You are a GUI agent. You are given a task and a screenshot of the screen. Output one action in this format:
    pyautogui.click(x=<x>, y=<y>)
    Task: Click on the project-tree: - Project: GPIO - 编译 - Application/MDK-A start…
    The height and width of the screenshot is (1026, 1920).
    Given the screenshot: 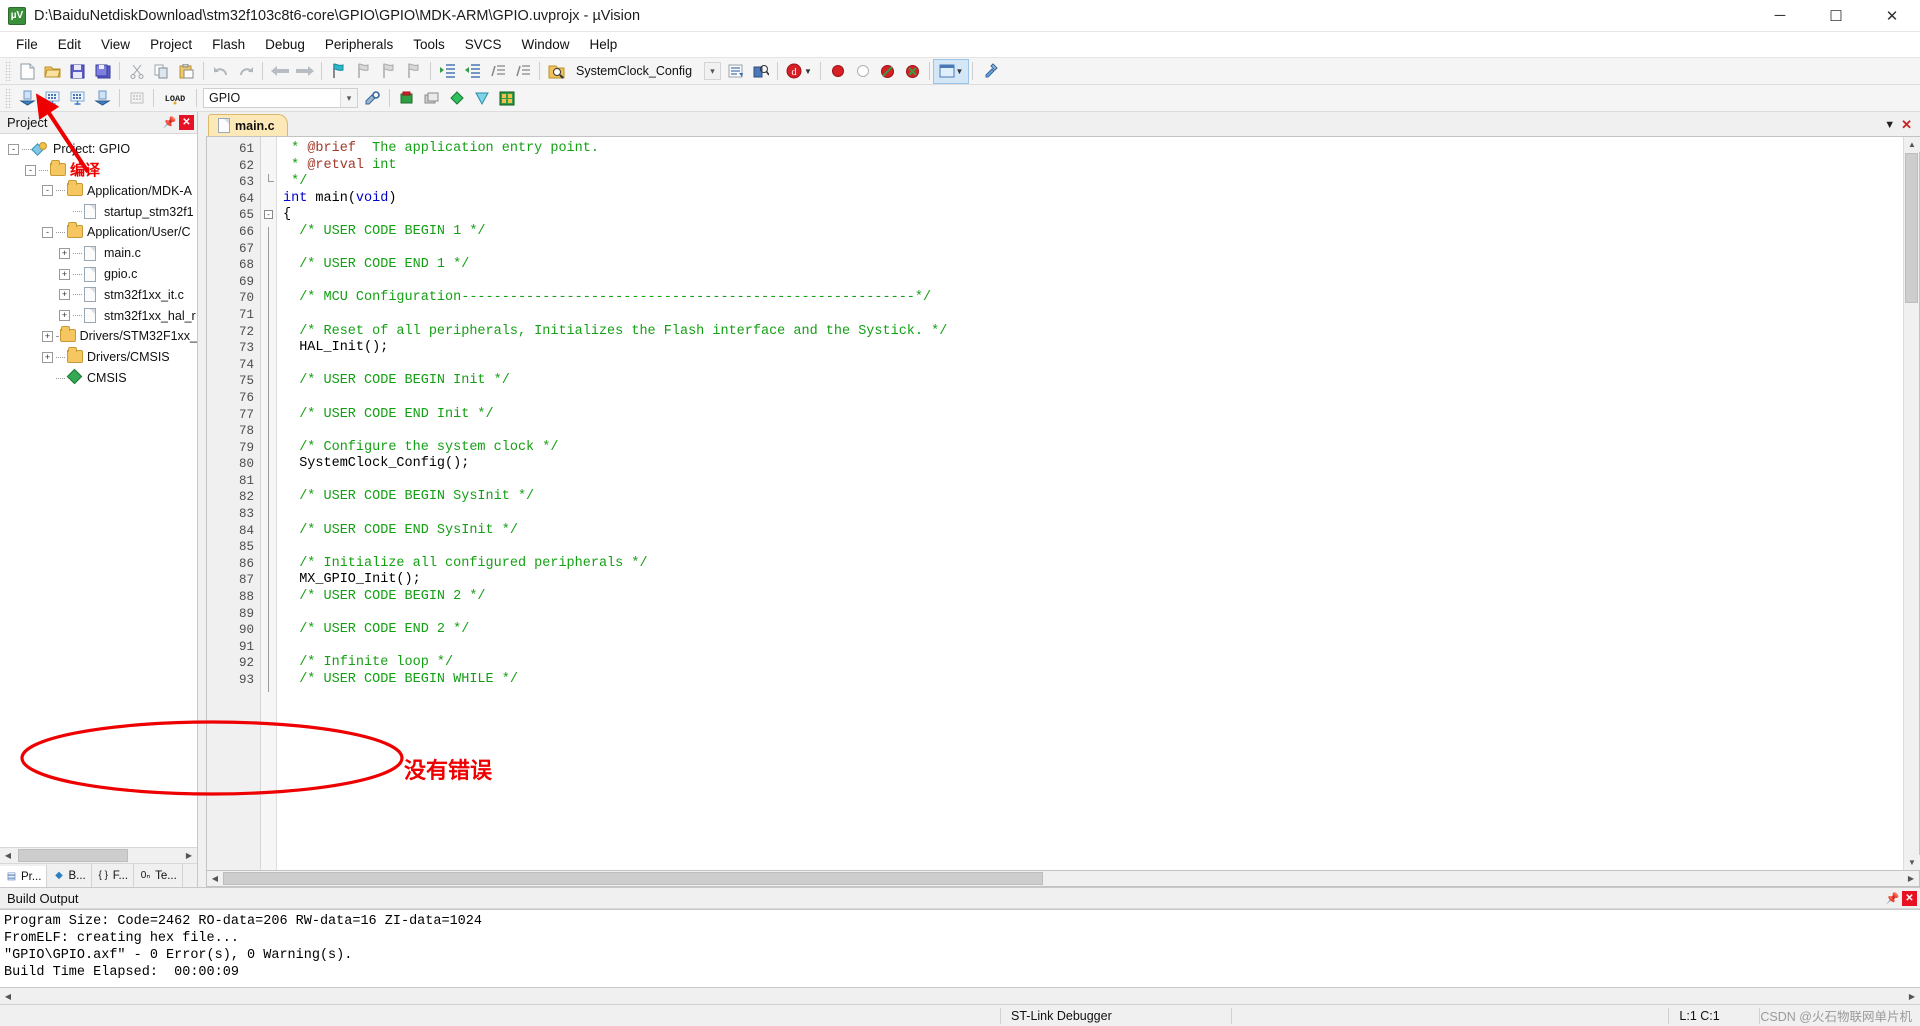 What is the action you would take?
    pyautogui.click(x=98, y=490)
    